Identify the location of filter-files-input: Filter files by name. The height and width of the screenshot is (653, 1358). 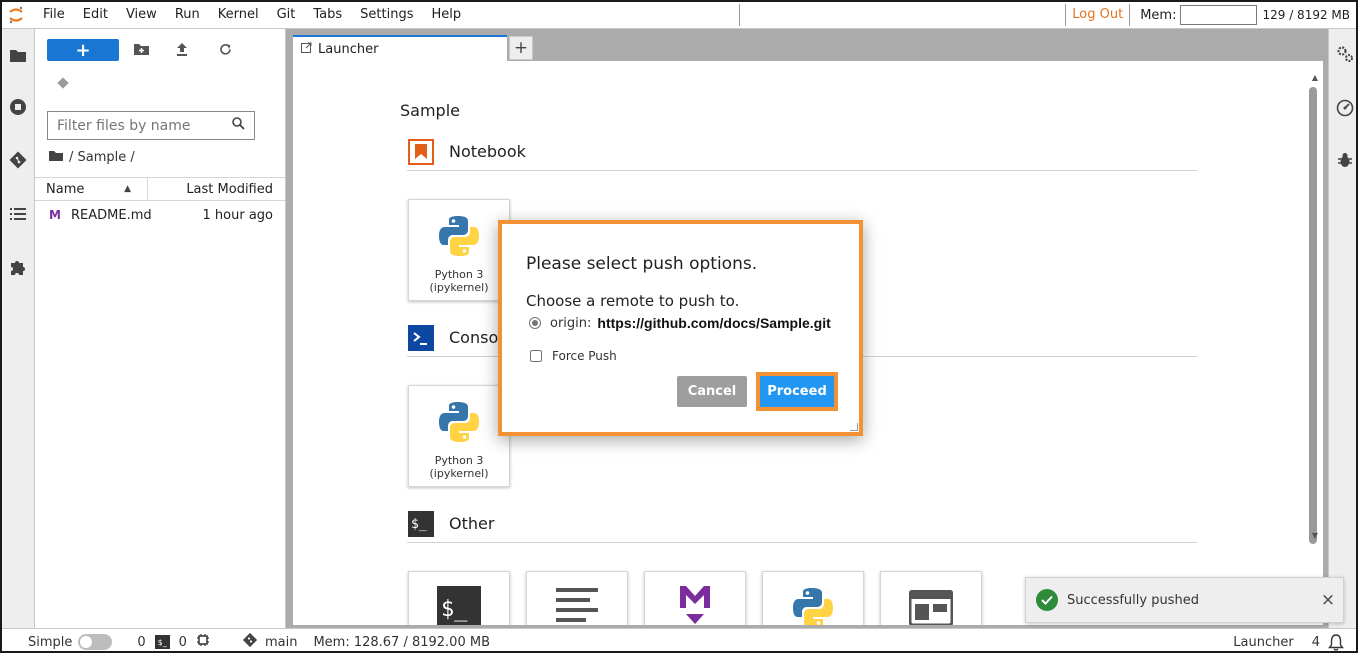
(151, 125).